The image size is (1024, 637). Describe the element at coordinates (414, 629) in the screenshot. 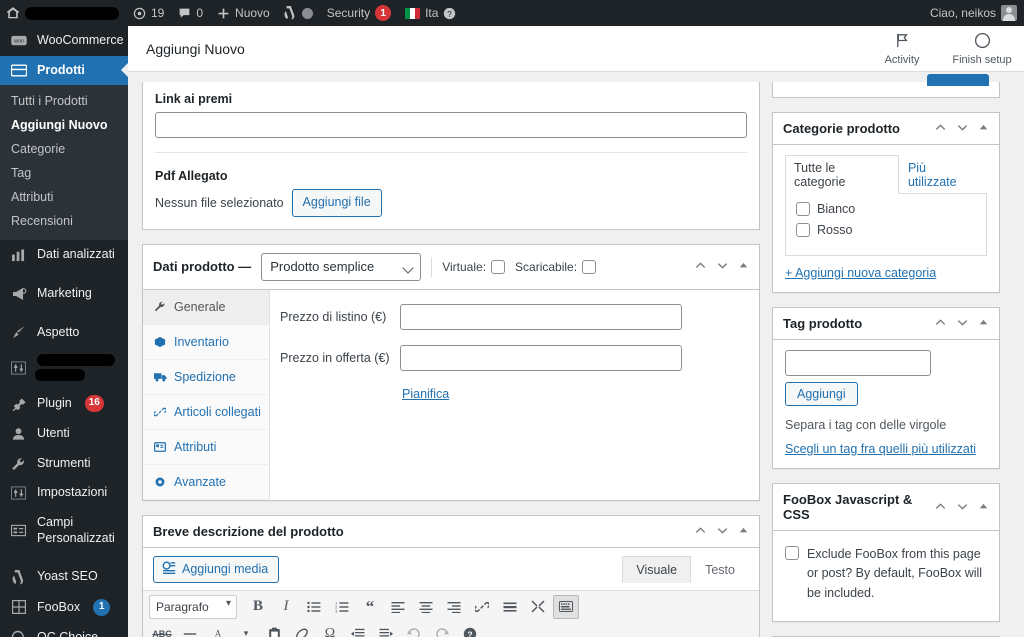

I see `undo-icon` at that location.